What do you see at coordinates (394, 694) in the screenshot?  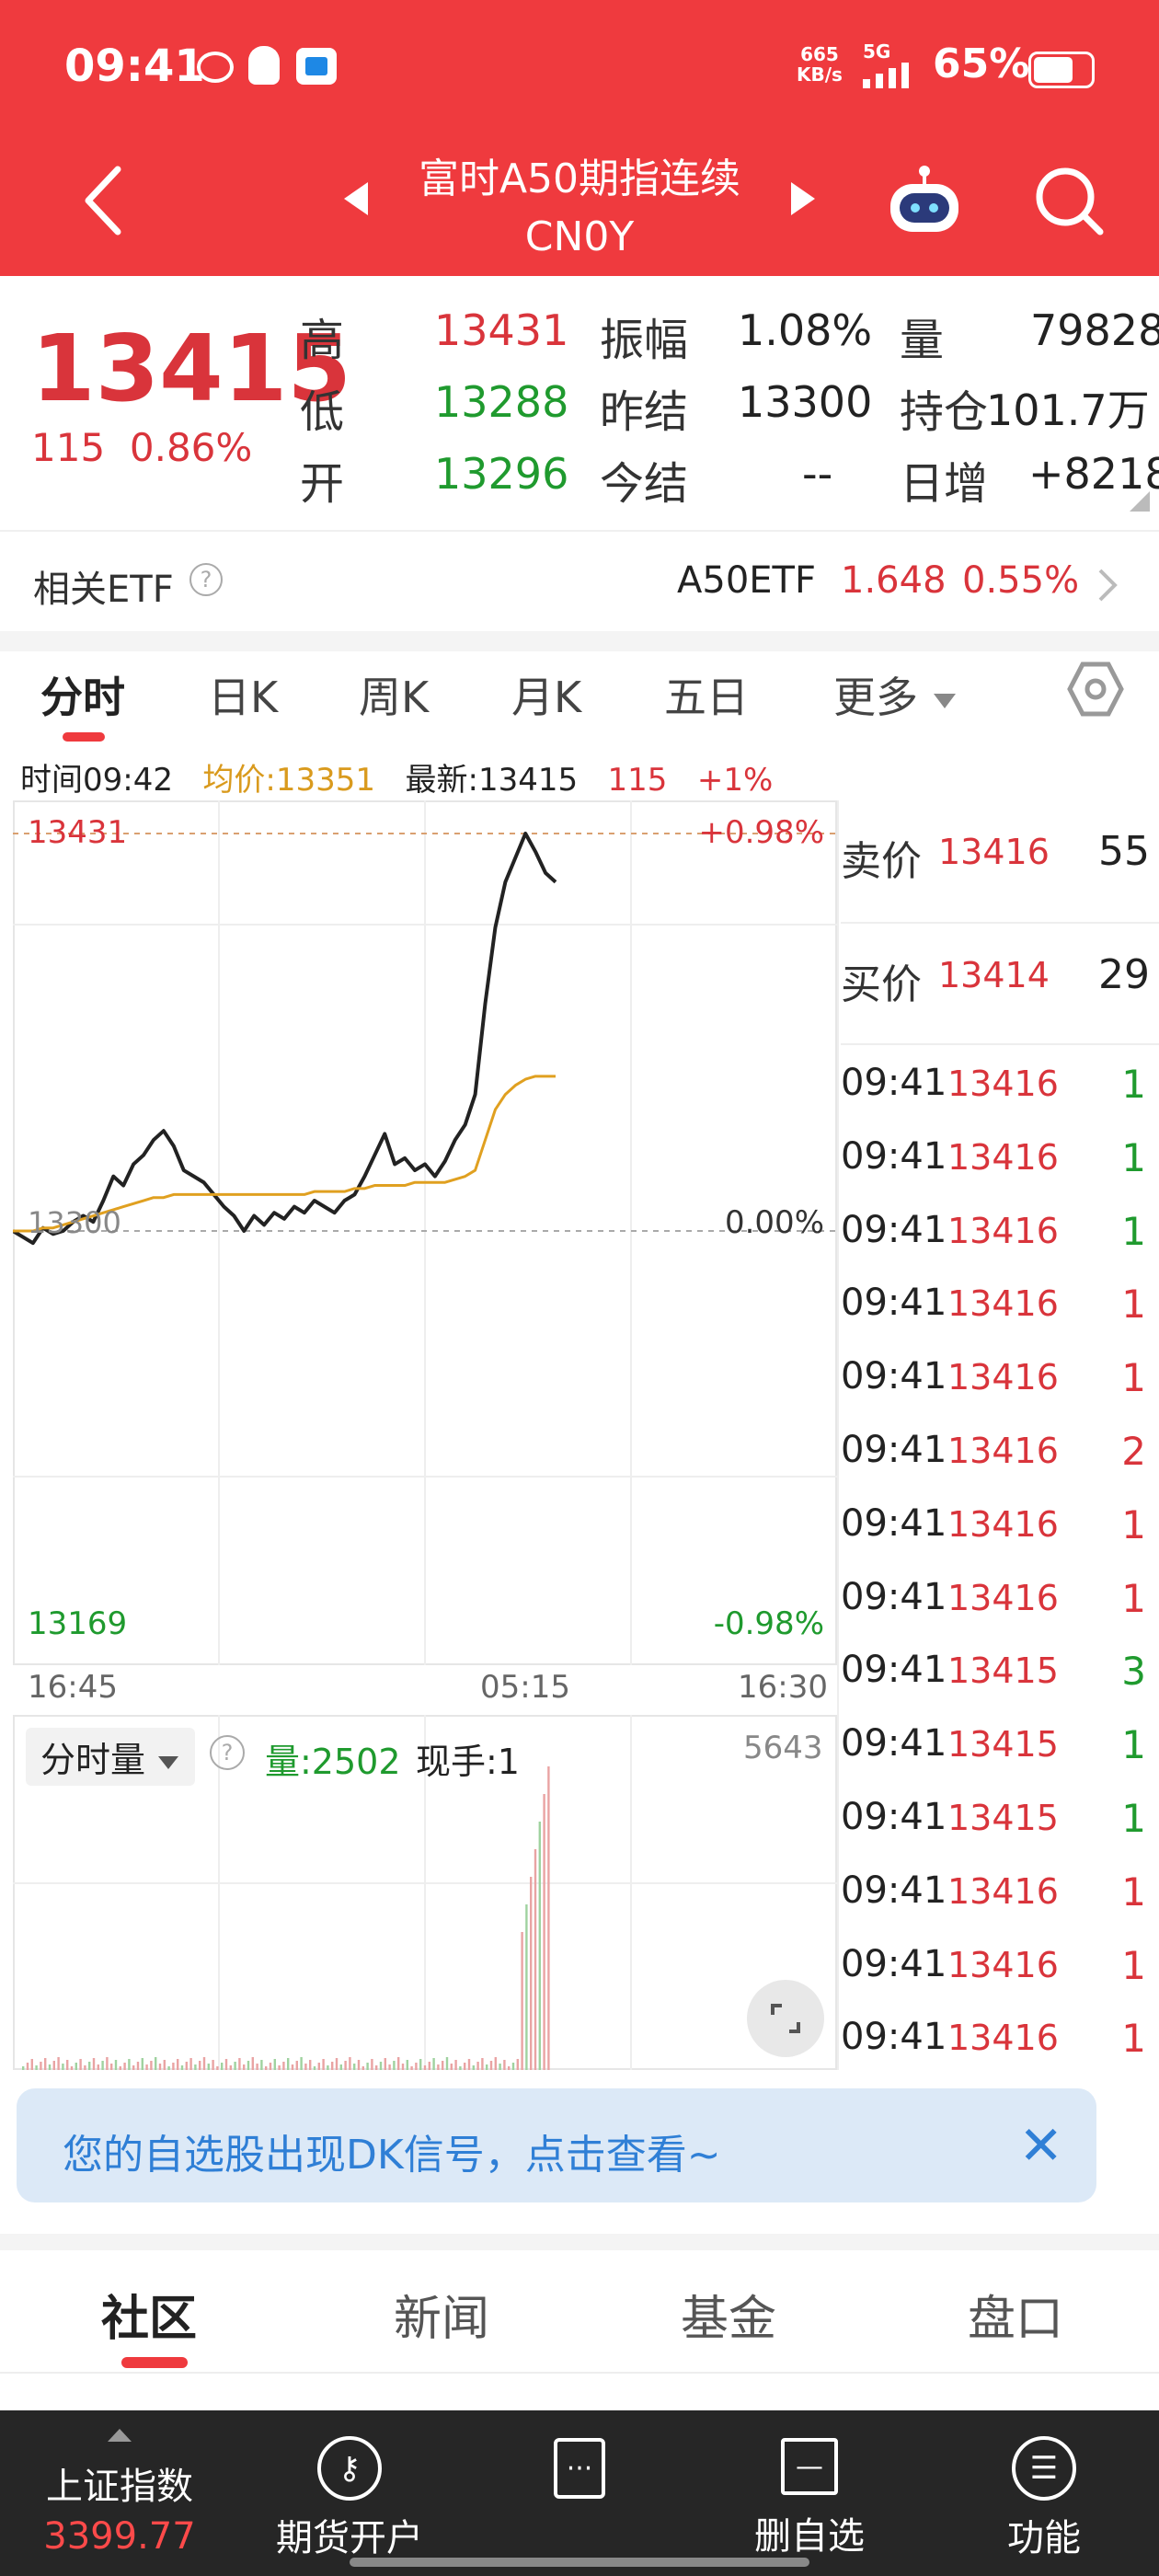 I see `tab-weekly-k: 周K` at bounding box center [394, 694].